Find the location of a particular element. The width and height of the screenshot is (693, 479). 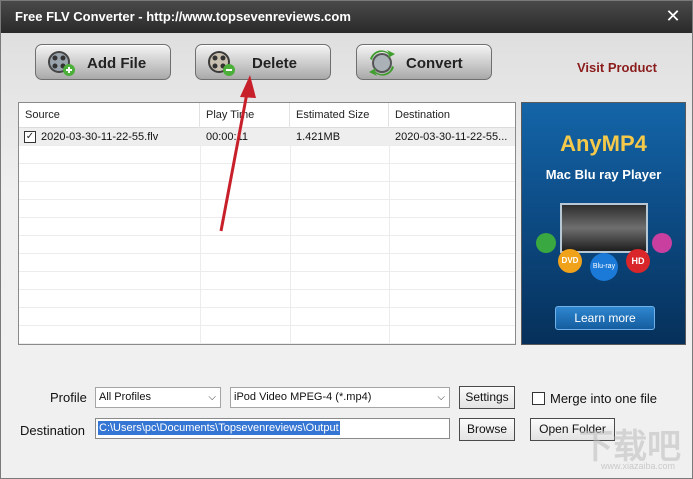

delete-button: Delete is located at coordinates (263, 62).